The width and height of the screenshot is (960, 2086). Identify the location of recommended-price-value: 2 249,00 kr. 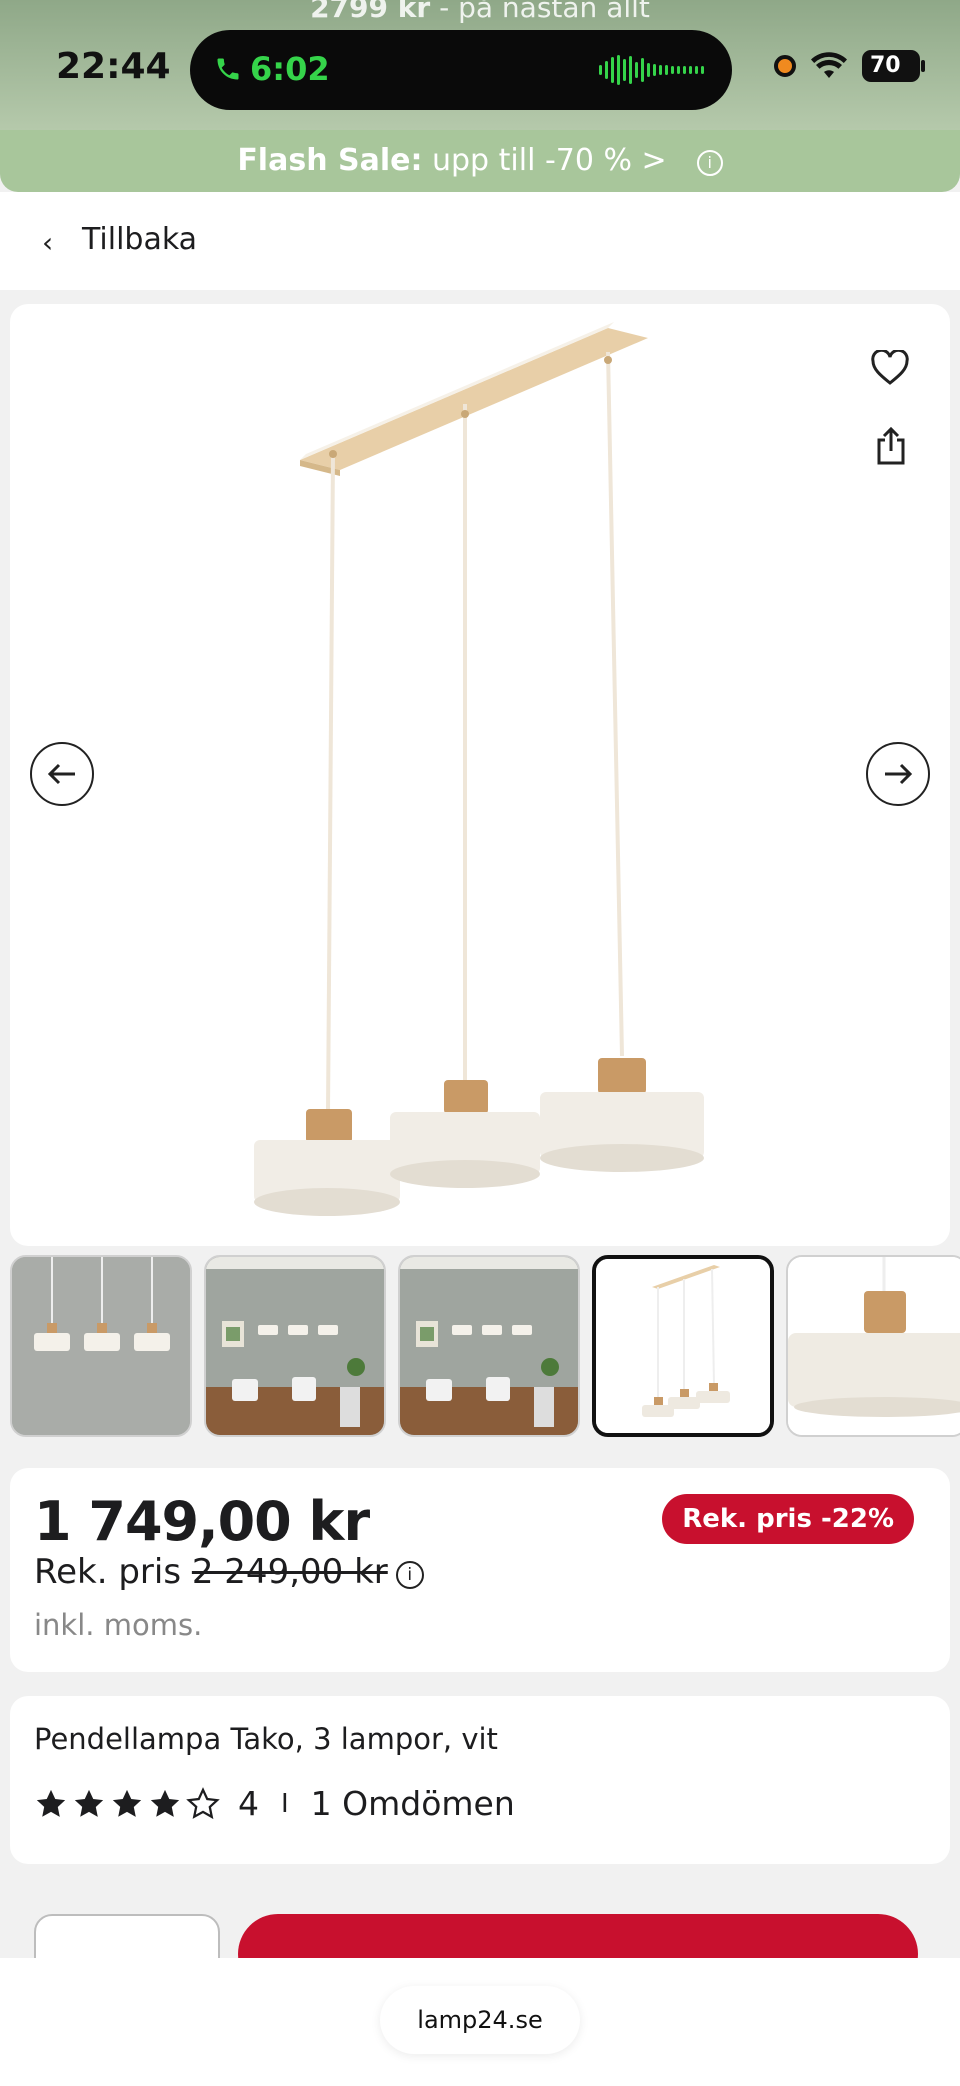
(289, 1572).